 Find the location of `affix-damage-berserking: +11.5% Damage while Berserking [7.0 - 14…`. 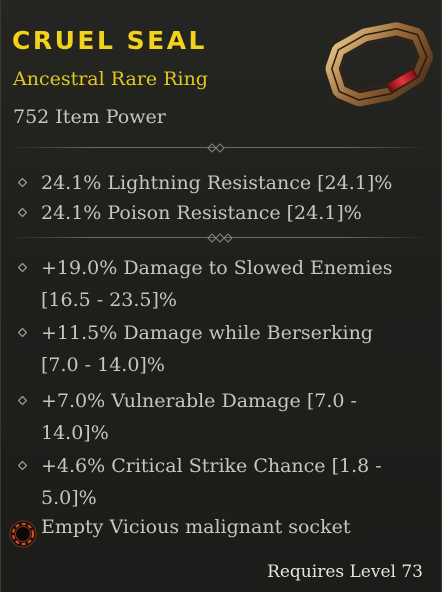

affix-damage-berserking: +11.5% Damage while Berserking [7.0 - 14… is located at coordinates (207, 349).